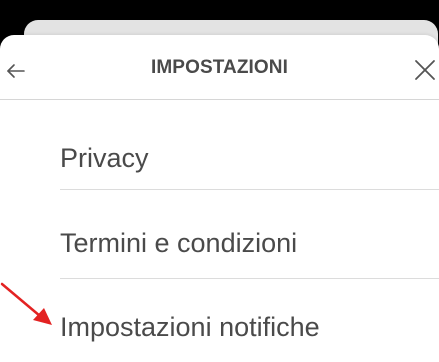 The height and width of the screenshot is (362, 439). Describe the element at coordinates (190, 327) in the screenshot. I see `menu-item-label: Impostazioni notifiche` at that location.